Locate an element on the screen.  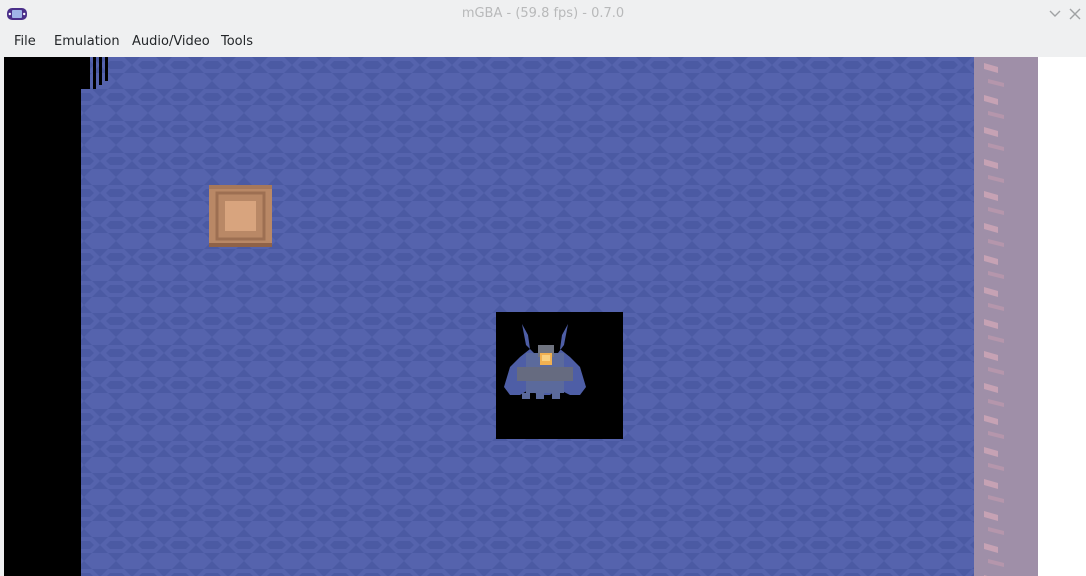
menu-audio-video: Audio/Video is located at coordinates (171, 42).